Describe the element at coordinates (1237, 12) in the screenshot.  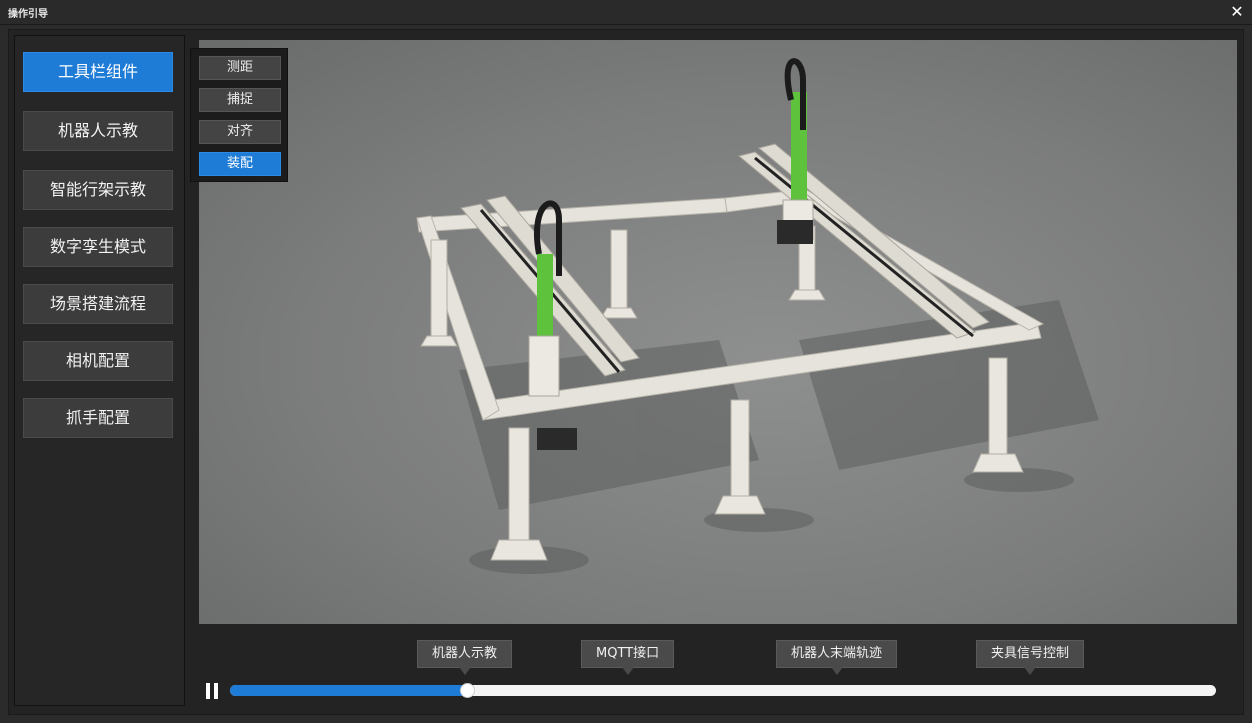
I see `close-icon: ✕` at that location.